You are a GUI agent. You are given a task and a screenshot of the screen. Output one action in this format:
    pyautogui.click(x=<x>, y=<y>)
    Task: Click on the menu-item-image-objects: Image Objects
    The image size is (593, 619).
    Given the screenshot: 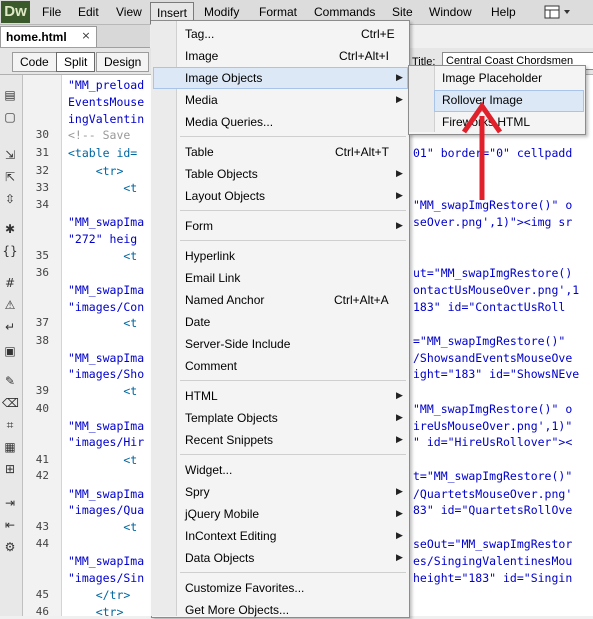 What is the action you would take?
    pyautogui.click(x=223, y=78)
    